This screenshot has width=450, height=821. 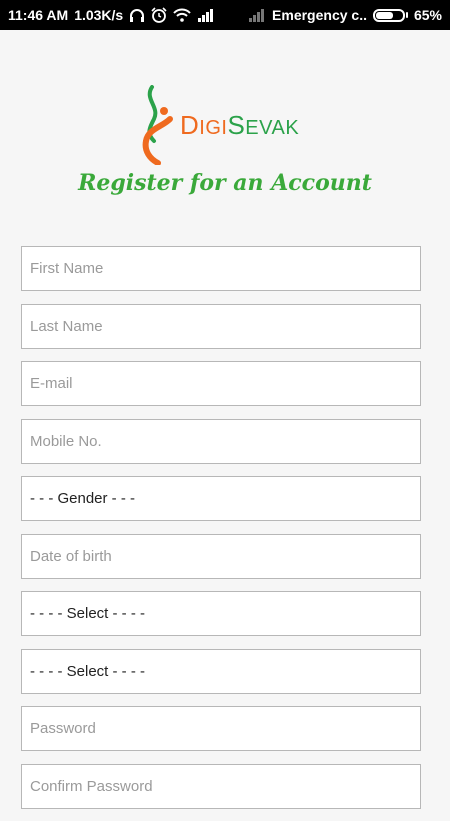 I want to click on last-name-field: Last Name, so click(x=221, y=326).